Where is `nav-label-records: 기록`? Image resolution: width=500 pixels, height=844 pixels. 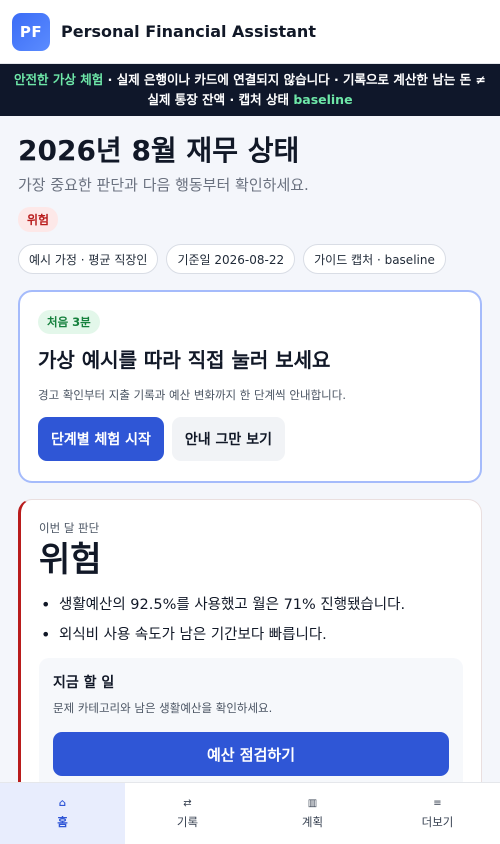
nav-label-records: 기록 is located at coordinates (187, 821).